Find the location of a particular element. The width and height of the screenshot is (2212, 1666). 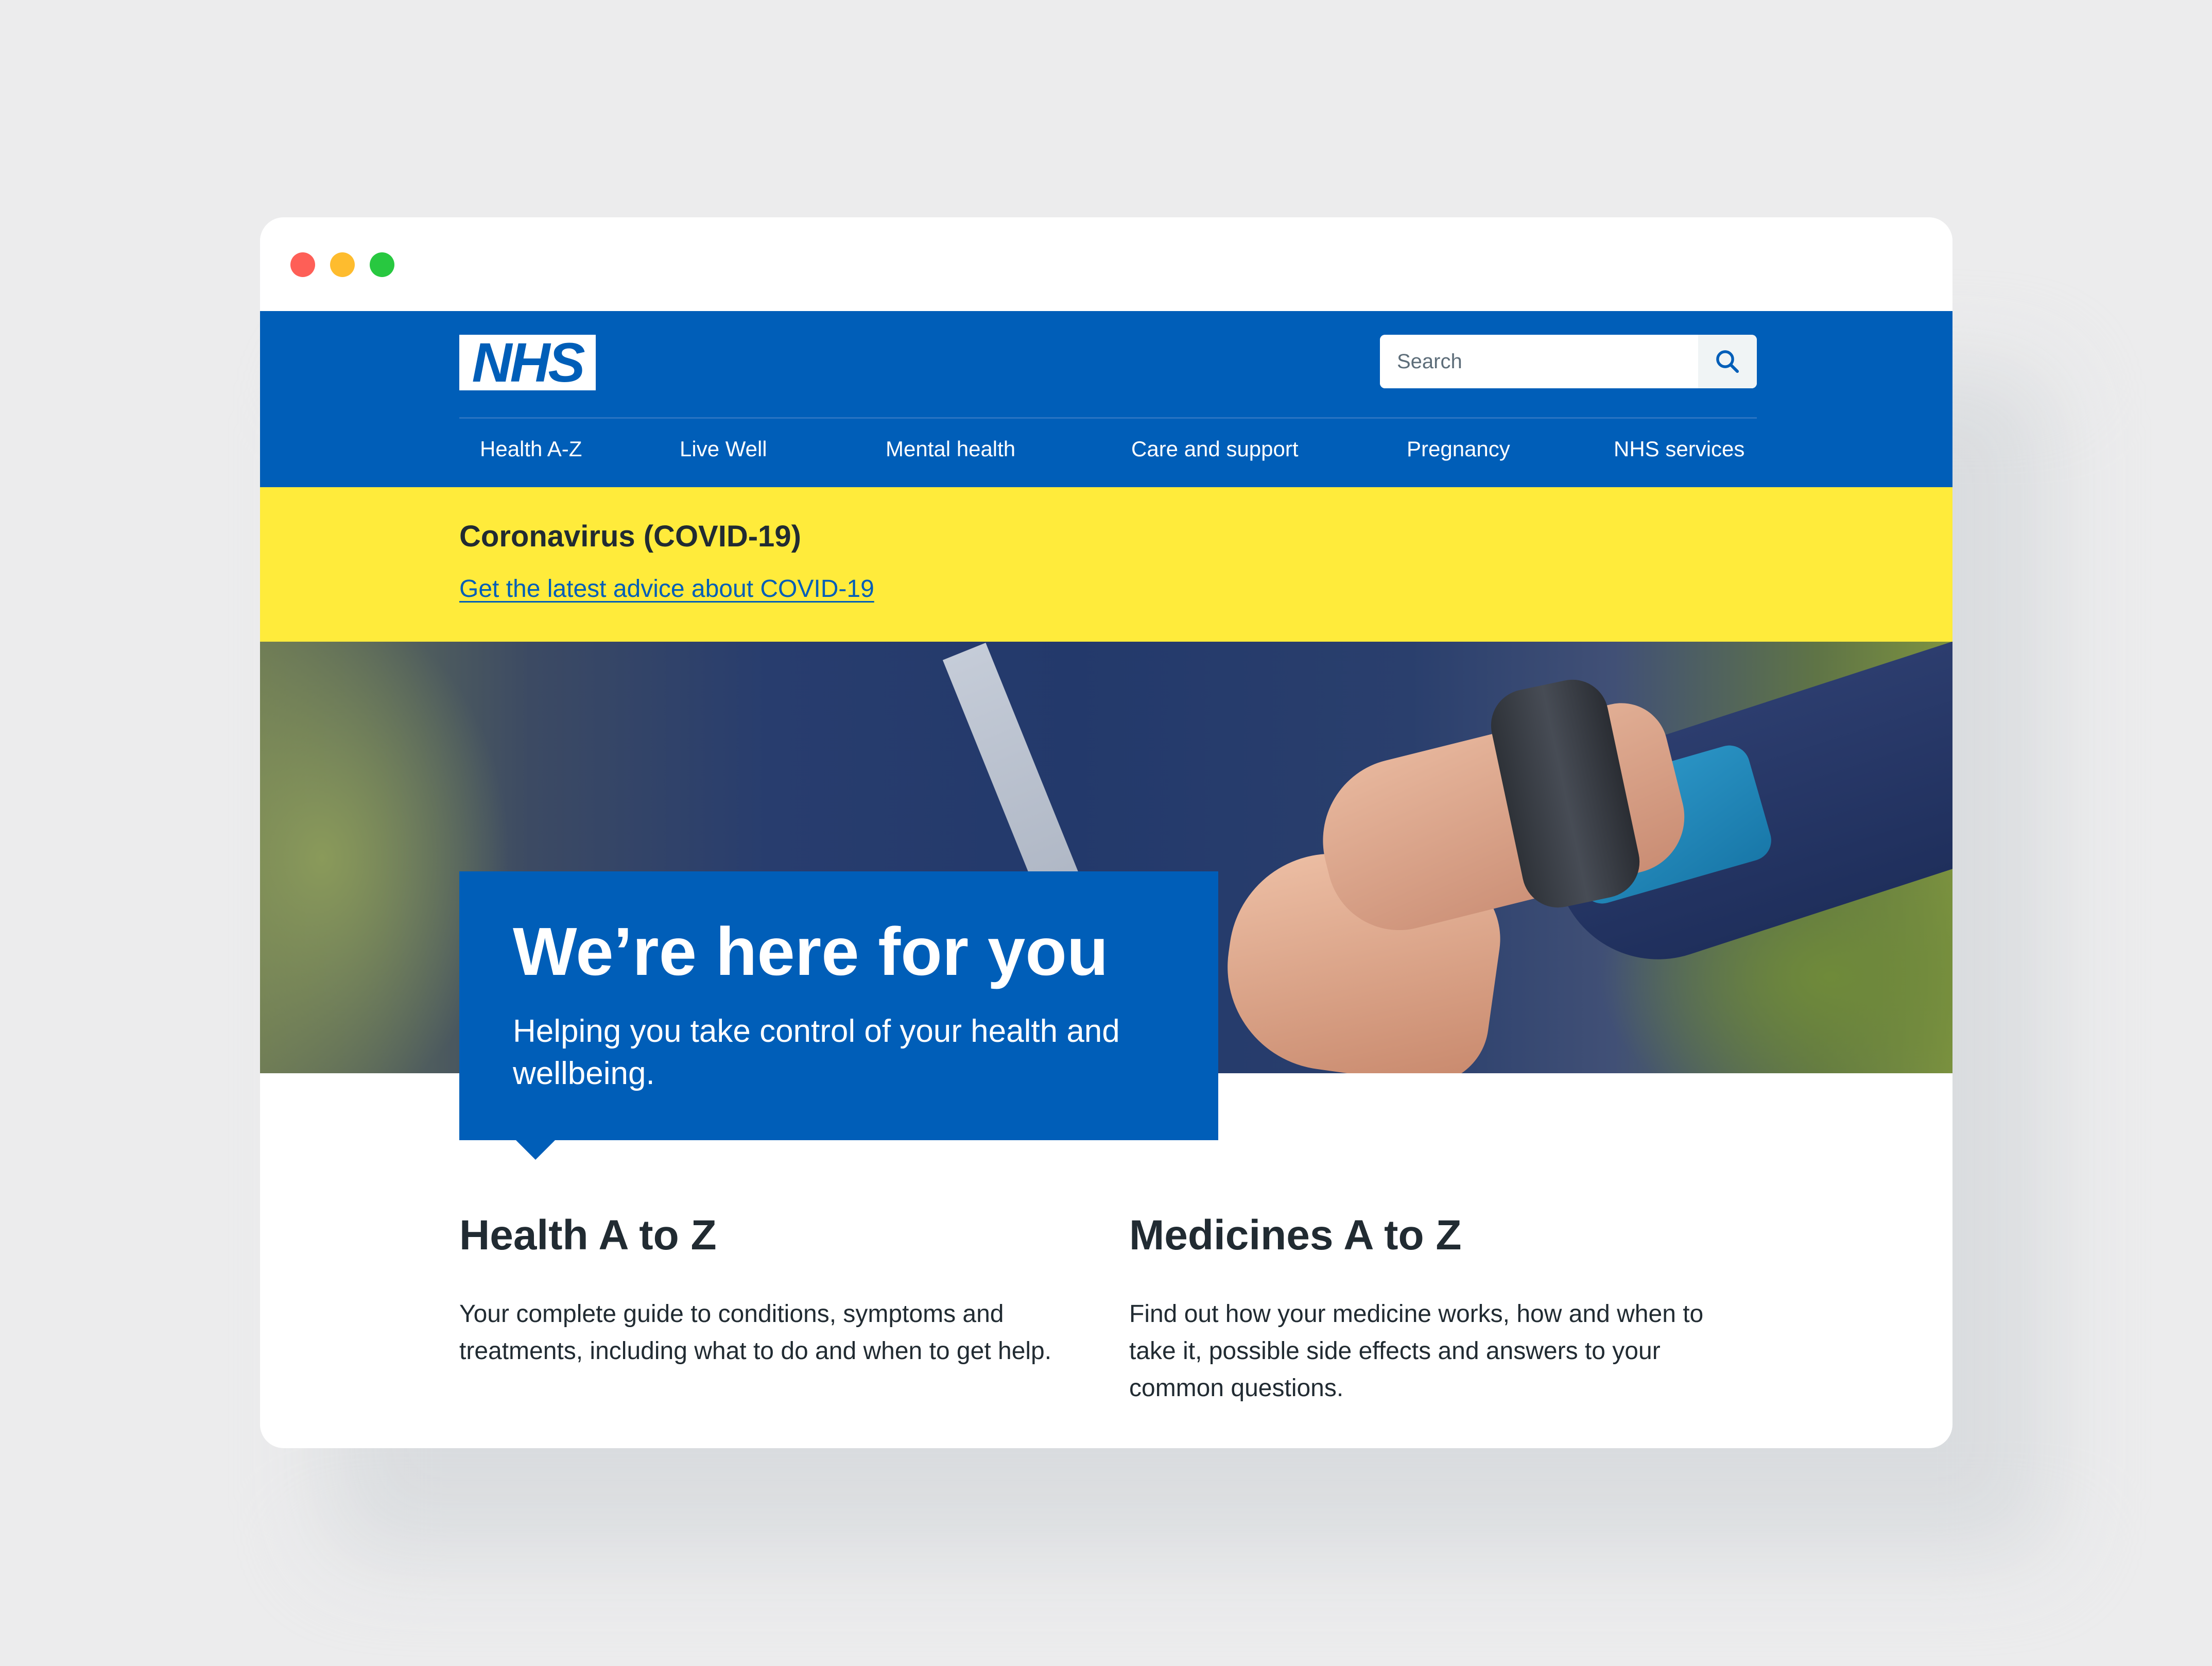

window-titlebar is located at coordinates (1106, 264).